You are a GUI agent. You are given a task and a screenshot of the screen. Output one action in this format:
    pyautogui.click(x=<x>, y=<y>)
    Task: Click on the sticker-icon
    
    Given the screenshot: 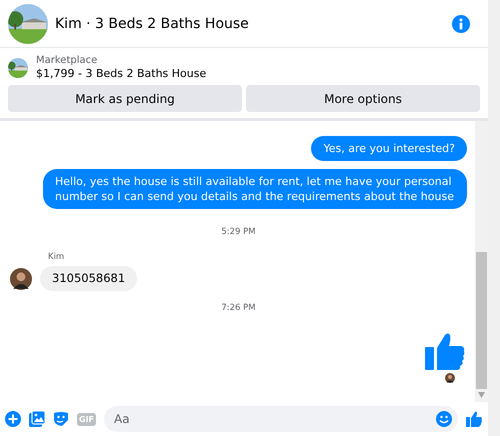 What is the action you would take?
    pyautogui.click(x=61, y=419)
    